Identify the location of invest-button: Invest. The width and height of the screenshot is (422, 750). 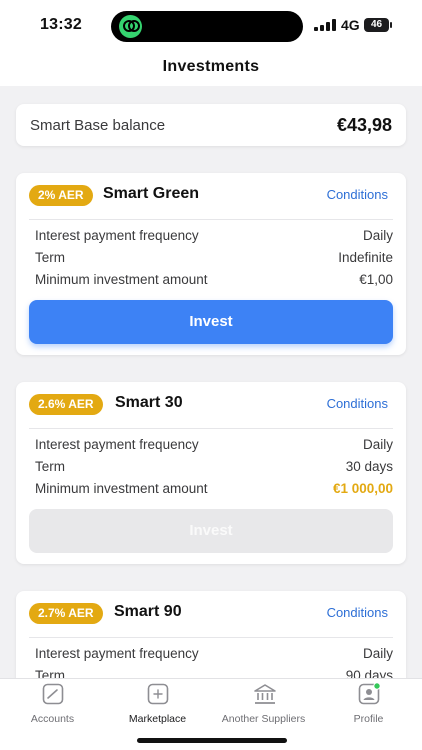
(211, 322).